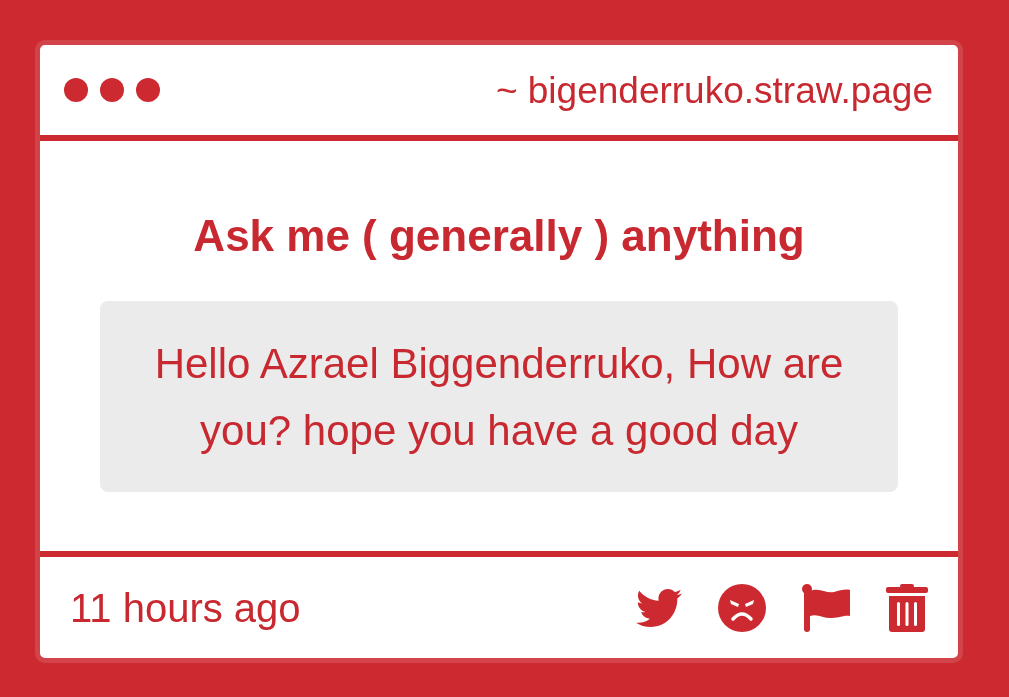 The height and width of the screenshot is (697, 1009). What do you see at coordinates (185, 607) in the screenshot?
I see `timestamp: 11 hours ago` at bounding box center [185, 607].